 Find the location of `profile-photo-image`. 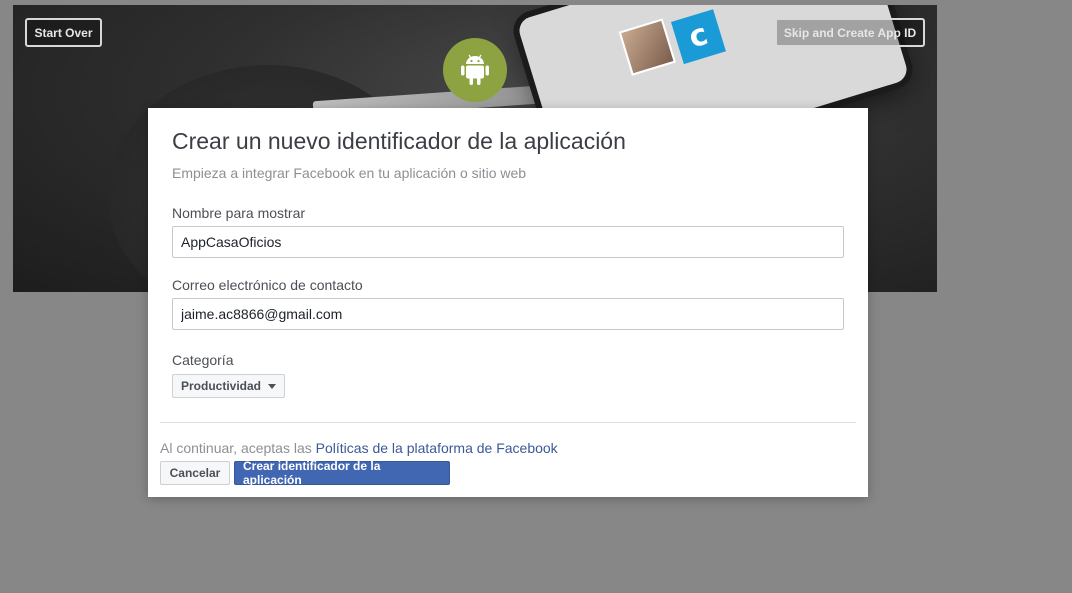

profile-photo-image is located at coordinates (647, 47).